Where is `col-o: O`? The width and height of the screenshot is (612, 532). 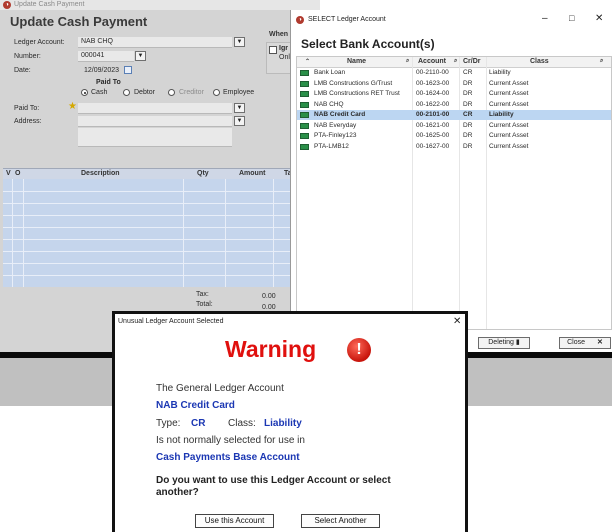
col-o: O is located at coordinates (18, 173).